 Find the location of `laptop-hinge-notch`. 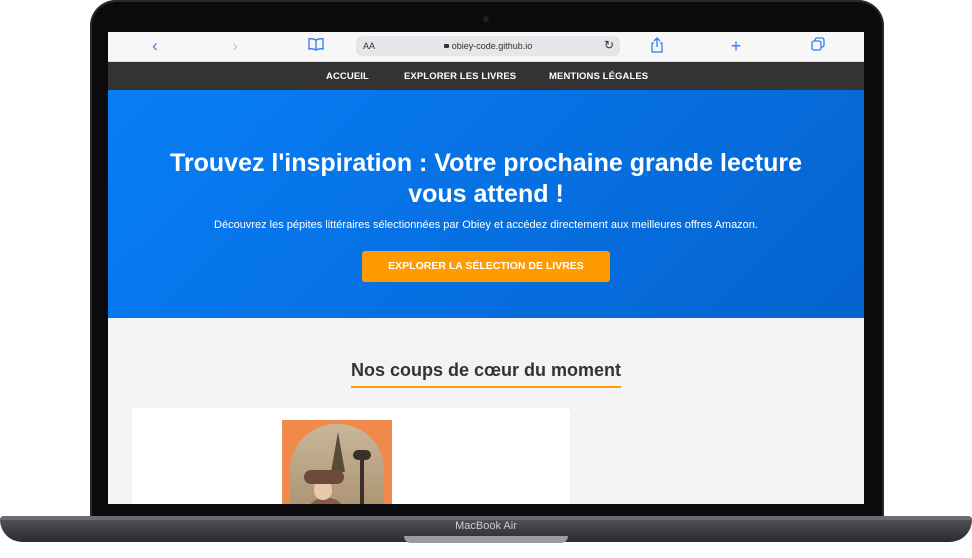

laptop-hinge-notch is located at coordinates (486, 539).